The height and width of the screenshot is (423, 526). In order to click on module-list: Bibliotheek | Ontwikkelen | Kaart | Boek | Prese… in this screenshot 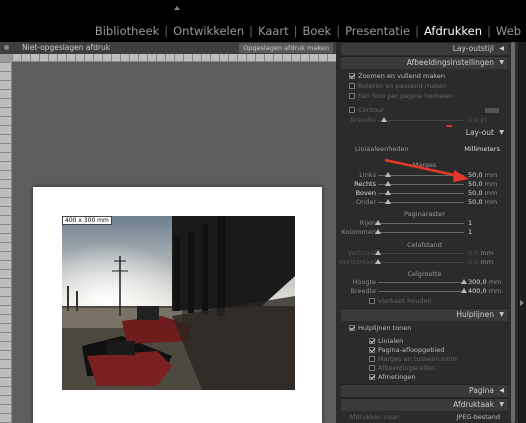, I will do `click(308, 31)`.